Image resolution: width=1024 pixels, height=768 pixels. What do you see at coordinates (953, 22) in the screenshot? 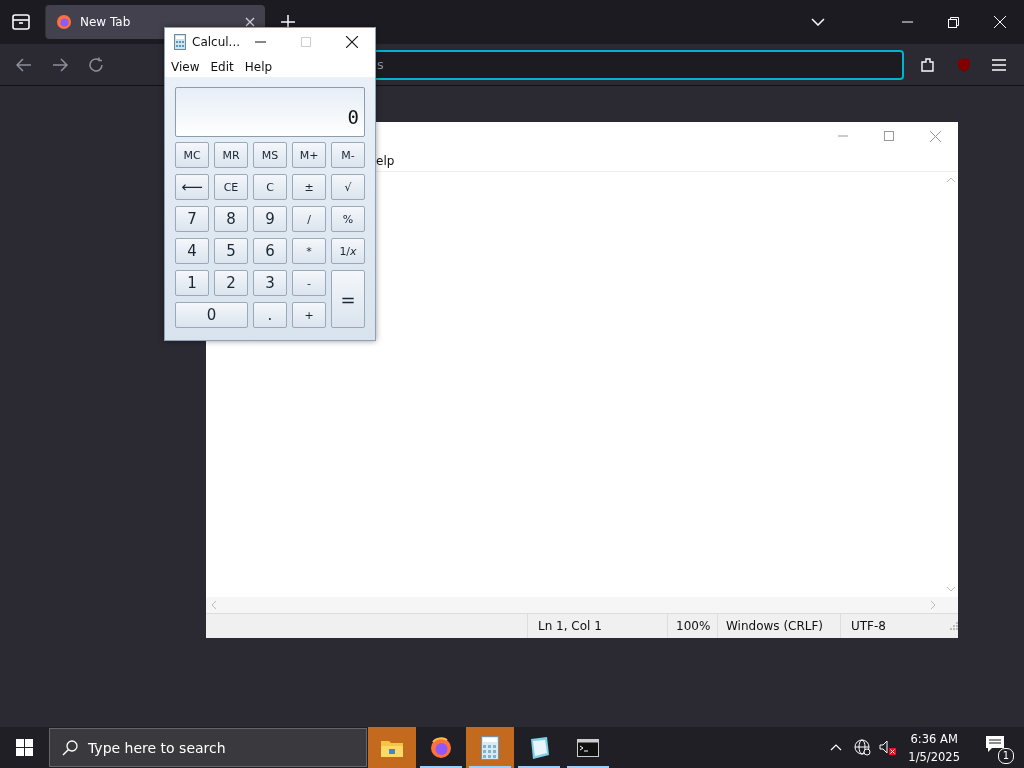
I see `restore-icon` at bounding box center [953, 22].